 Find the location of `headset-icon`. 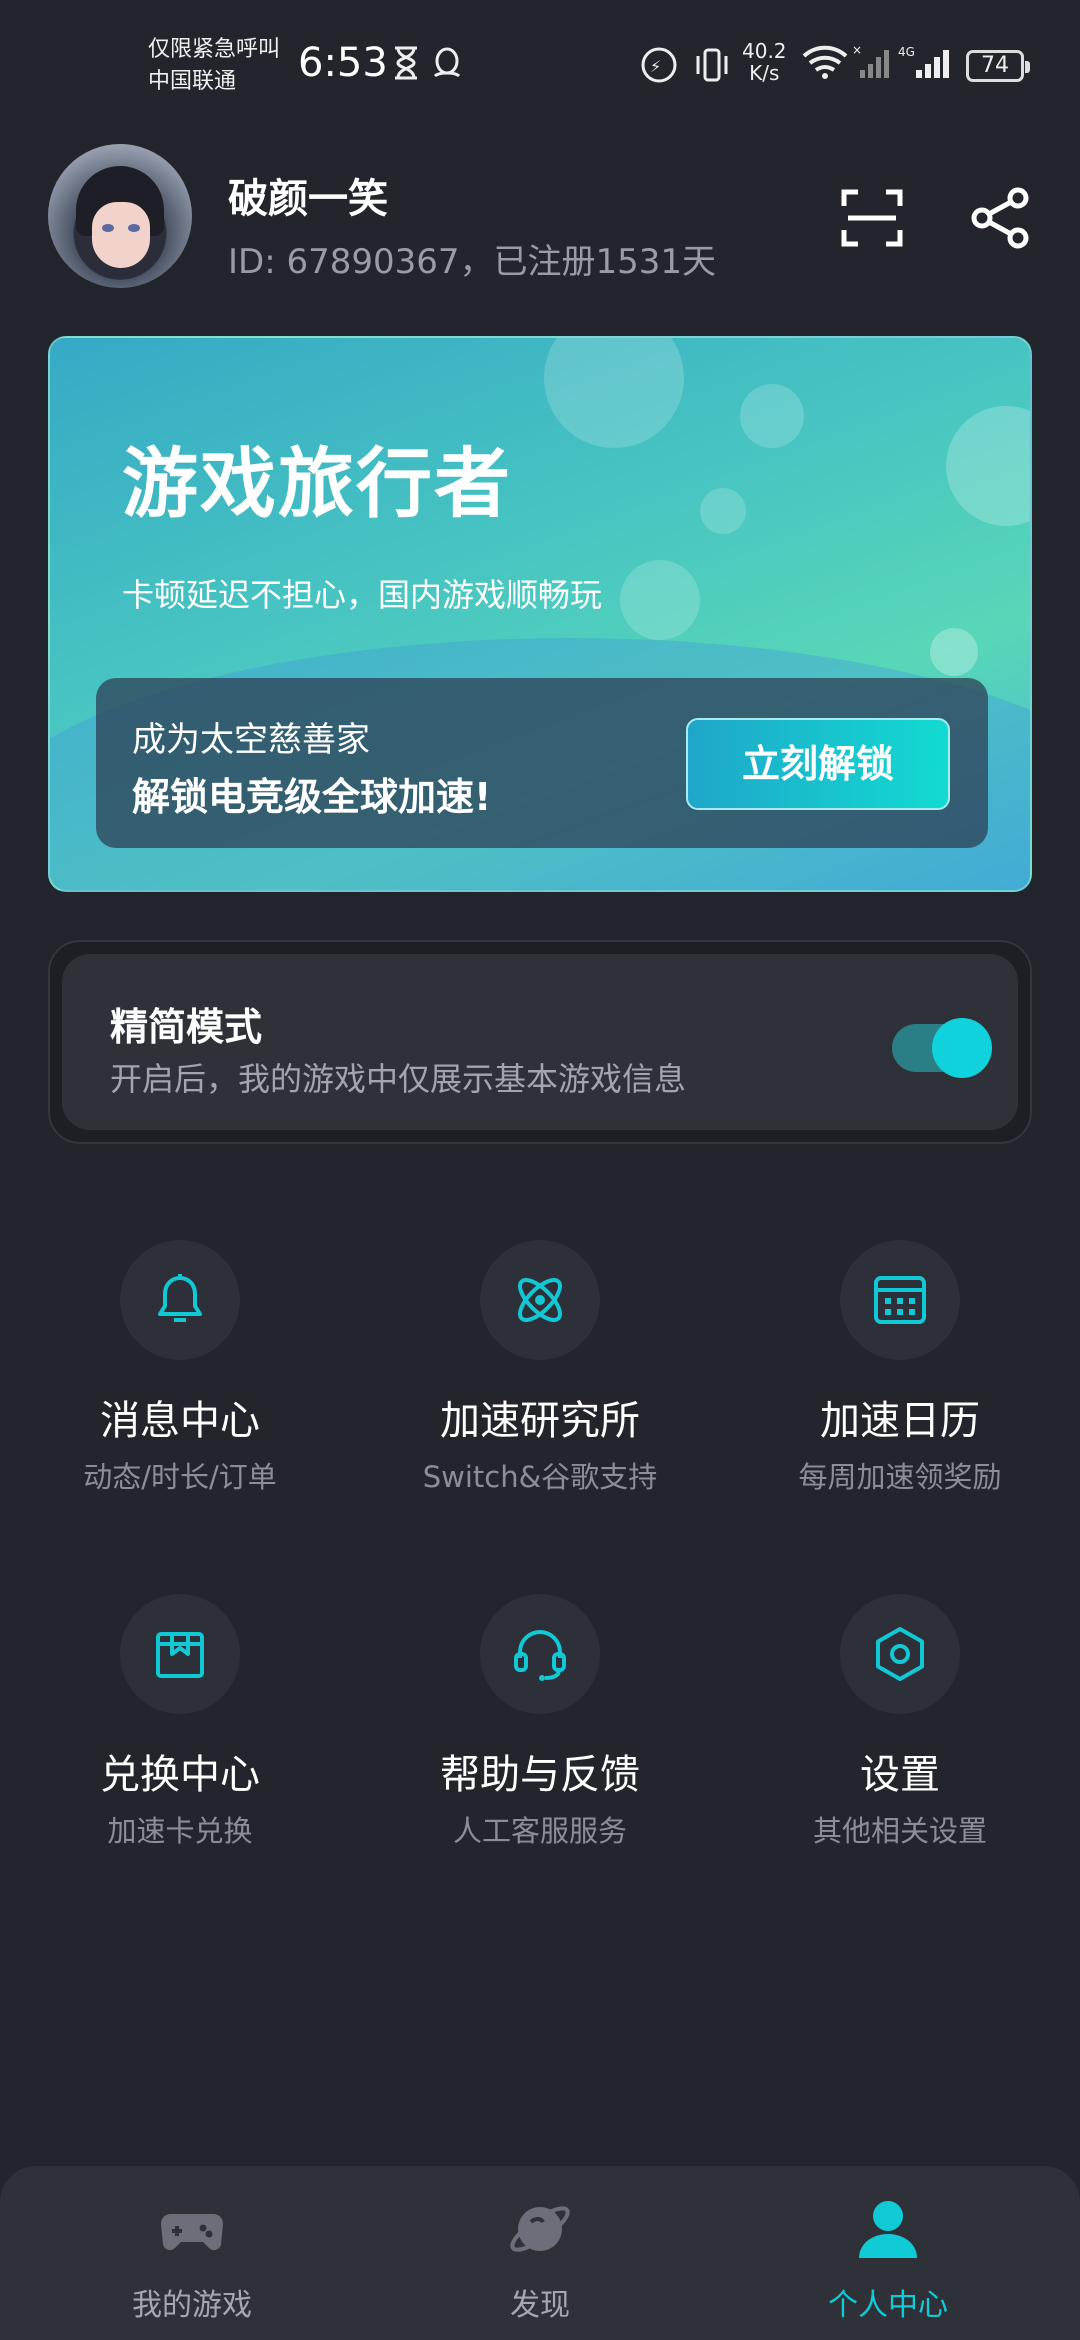

headset-icon is located at coordinates (540, 1655).